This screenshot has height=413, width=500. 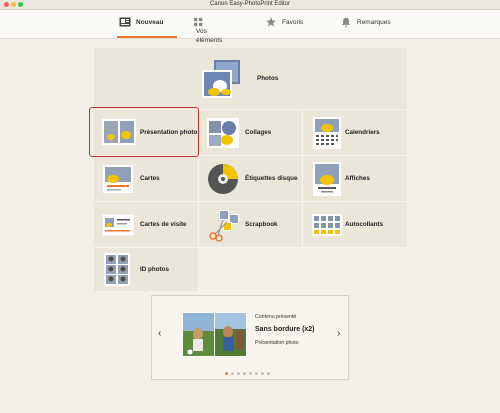 I want to click on calendar-icon, so click(x=327, y=133).